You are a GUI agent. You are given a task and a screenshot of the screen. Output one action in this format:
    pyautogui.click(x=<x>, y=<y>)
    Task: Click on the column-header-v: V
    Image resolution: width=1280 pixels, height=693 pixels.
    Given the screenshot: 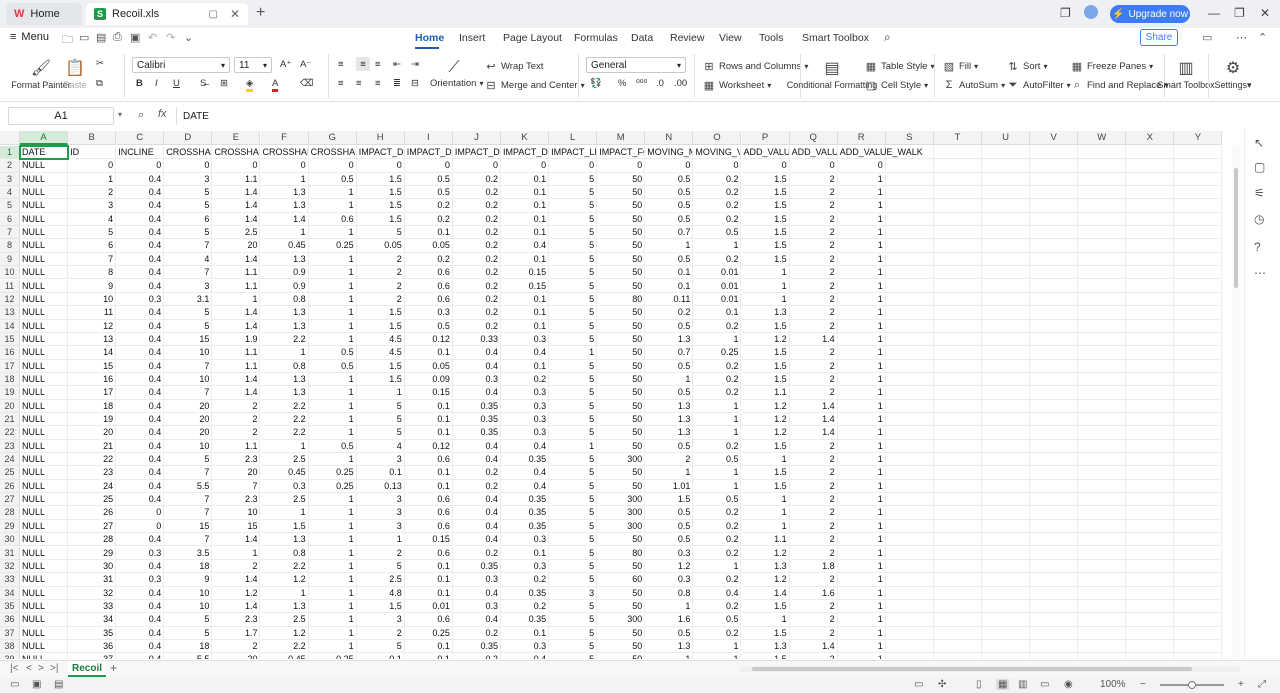 What is the action you would take?
    pyautogui.click(x=1054, y=138)
    